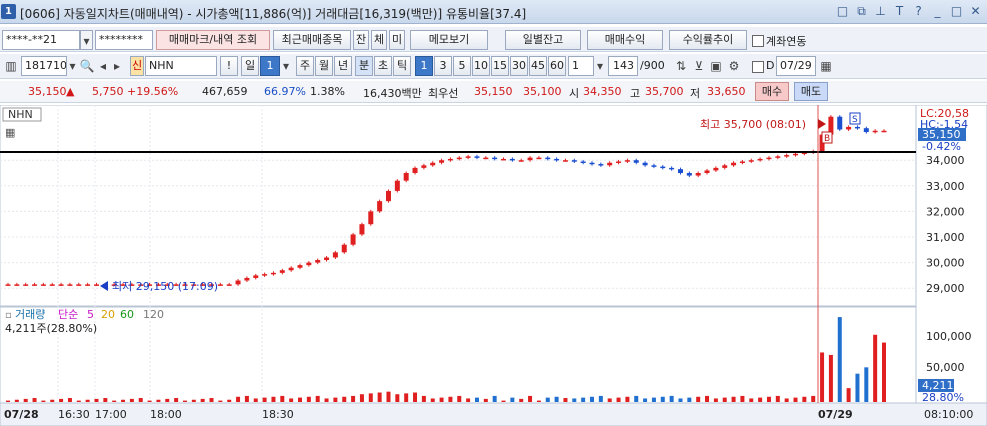  Describe the element at coordinates (842, 11) in the screenshot. I see `restore-icon: □` at that location.